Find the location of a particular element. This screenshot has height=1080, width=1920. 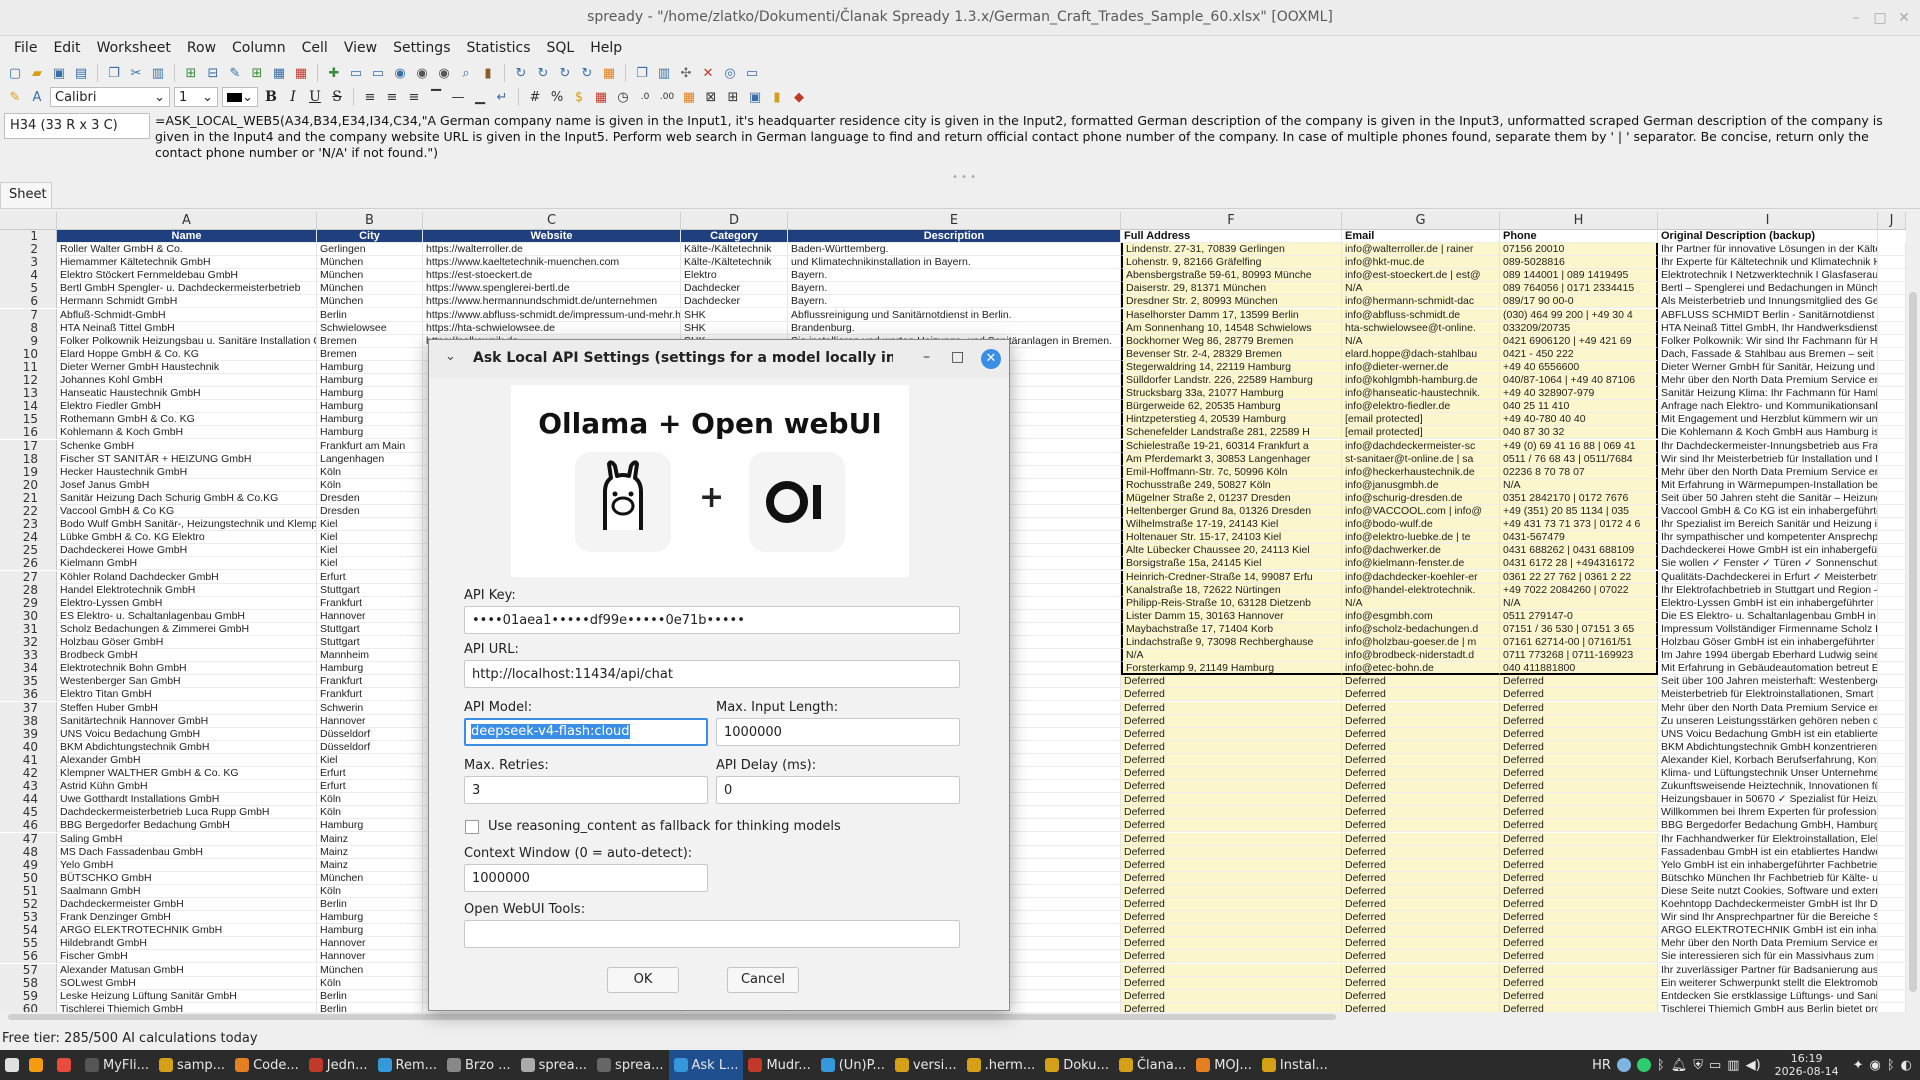

context-window-input: 1000000 is located at coordinates (586, 878).